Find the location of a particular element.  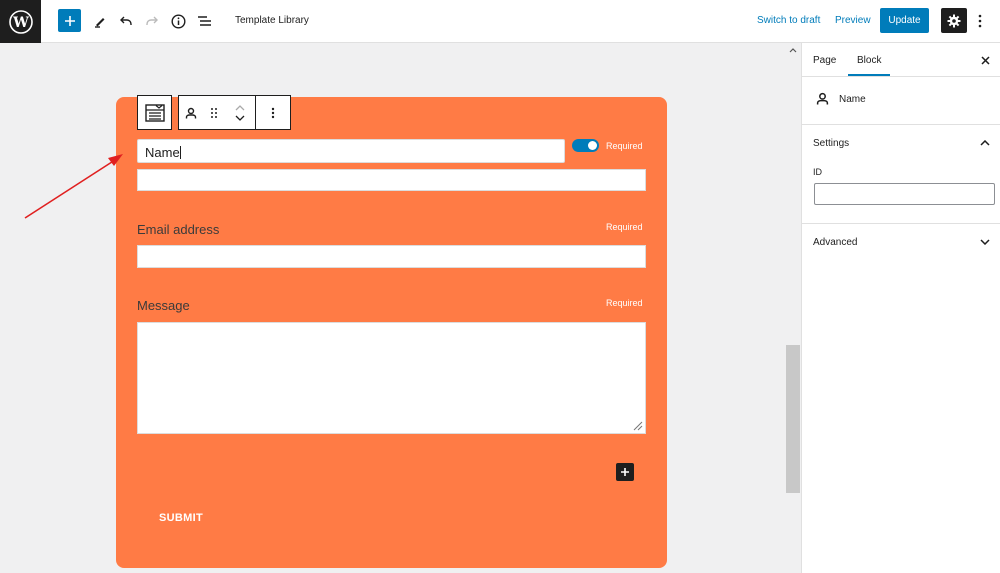

undo-icon is located at coordinates (126, 21).